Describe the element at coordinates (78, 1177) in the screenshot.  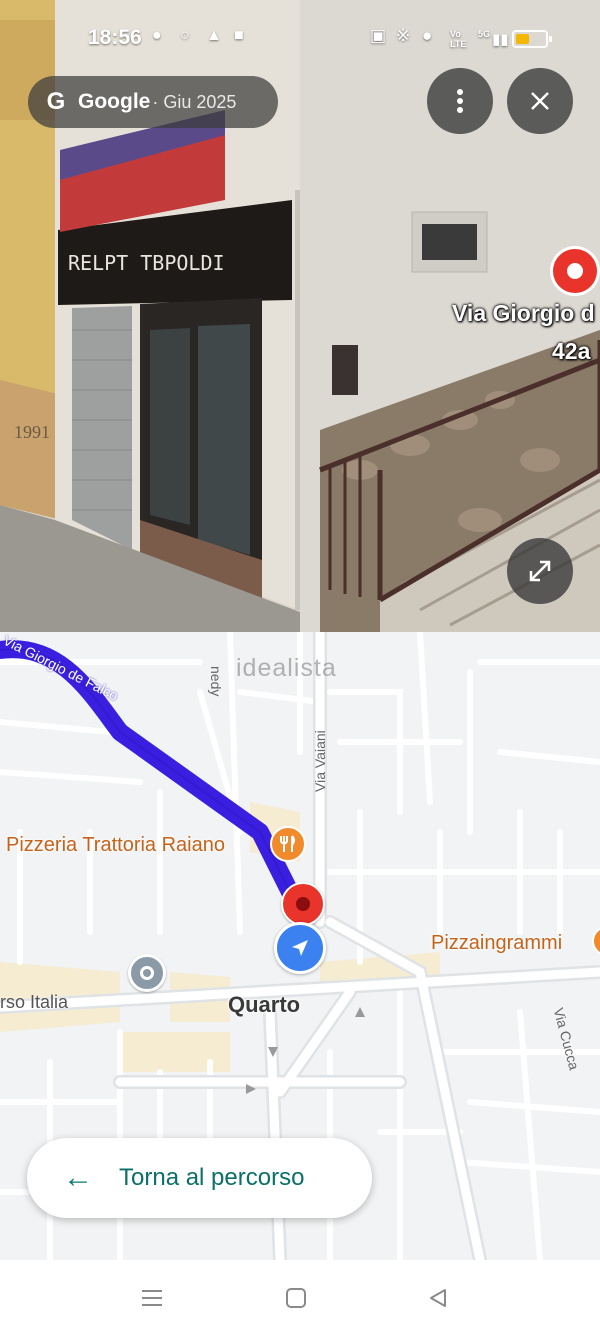
I see `arrow-left-icon: ←` at that location.